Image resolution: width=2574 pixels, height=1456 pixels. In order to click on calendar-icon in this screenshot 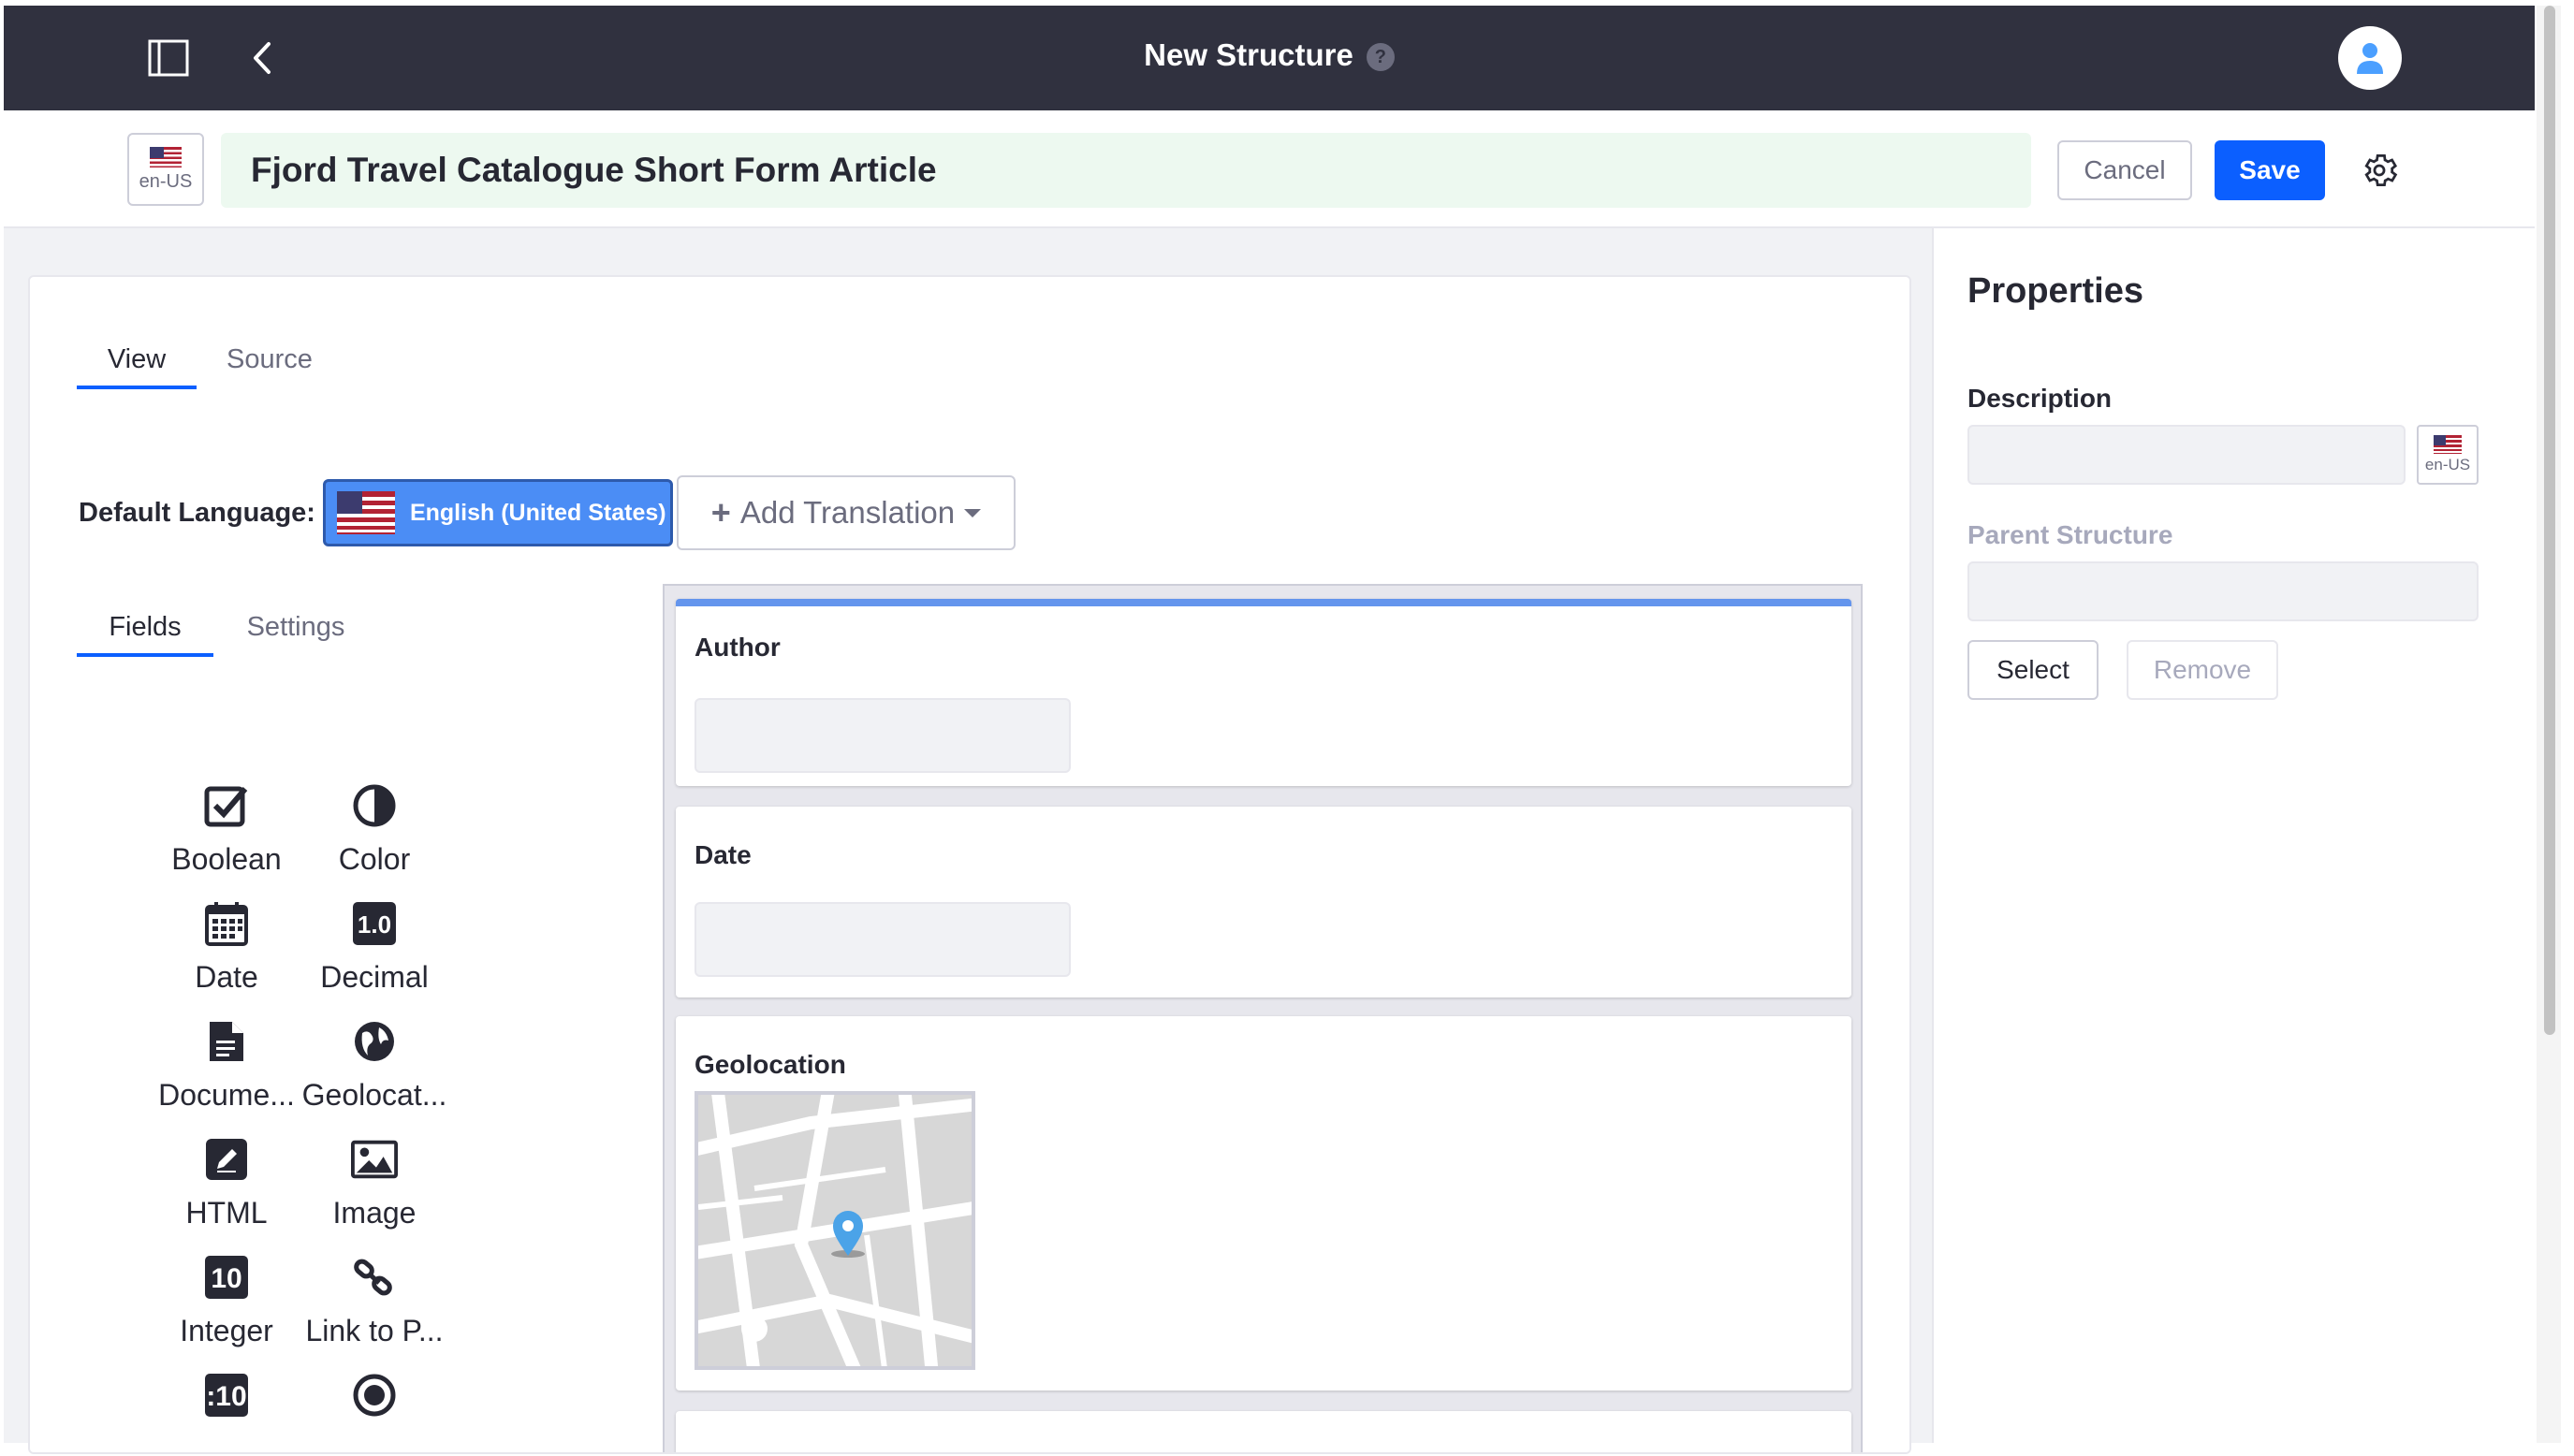, I will do `click(226, 924)`.